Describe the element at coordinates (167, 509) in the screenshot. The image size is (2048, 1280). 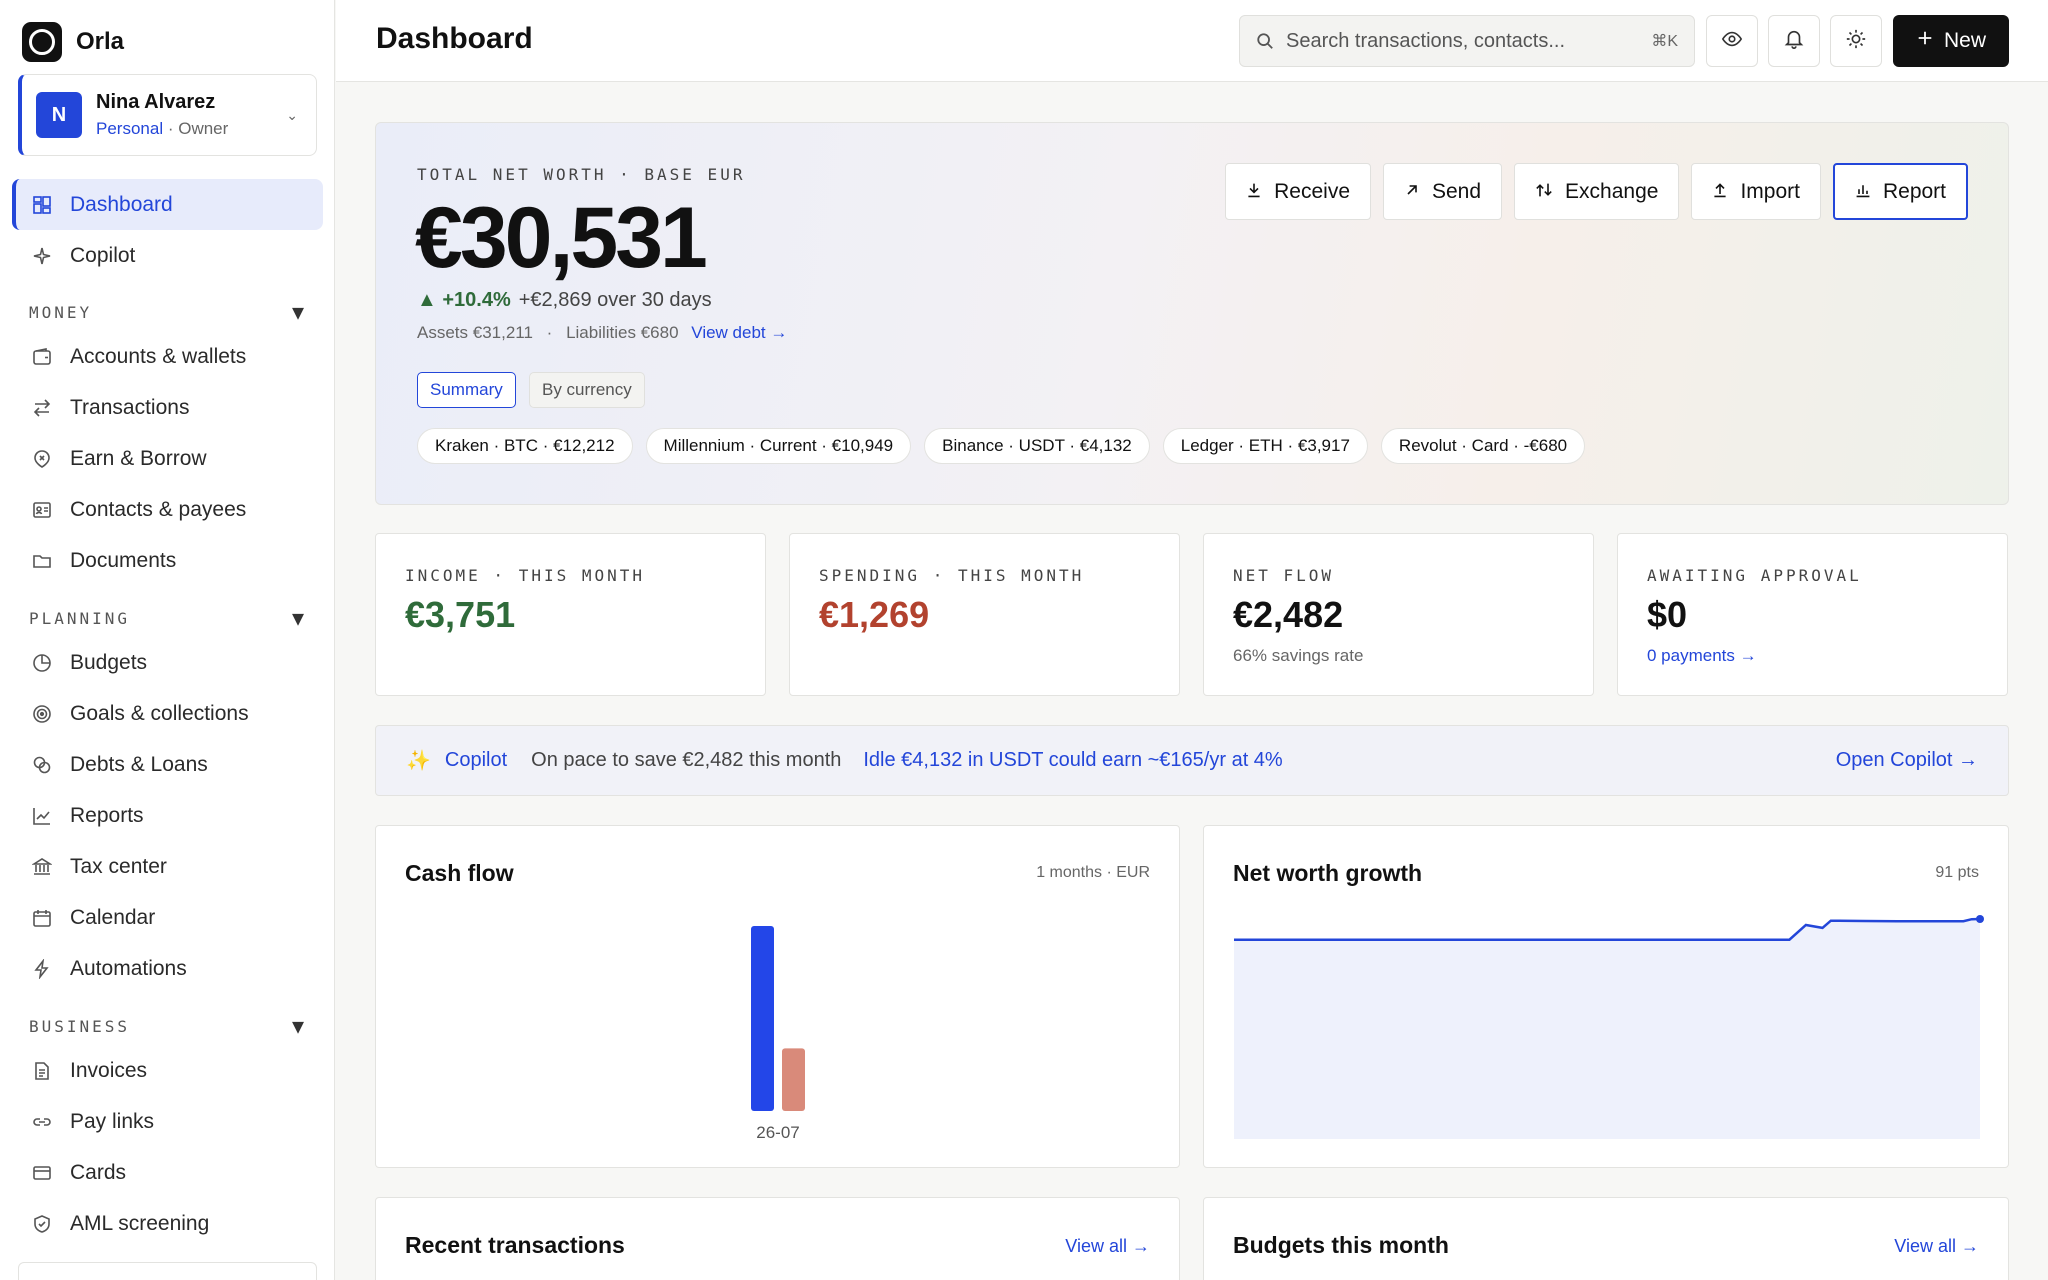
I see `nav-item-contacts: Contacts & payees` at that location.